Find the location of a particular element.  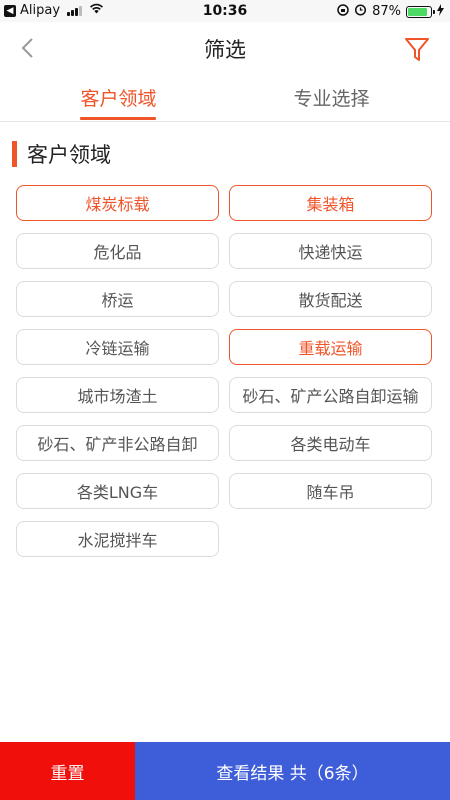

tab-bar: 客户领域 专业选择 is located at coordinates (225, 98).